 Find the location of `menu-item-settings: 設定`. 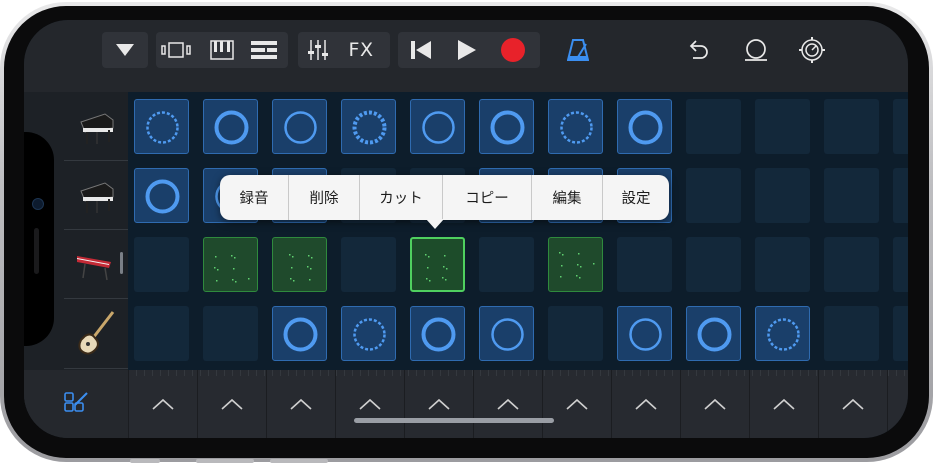

menu-item-settings: 設定 is located at coordinates (636, 197).